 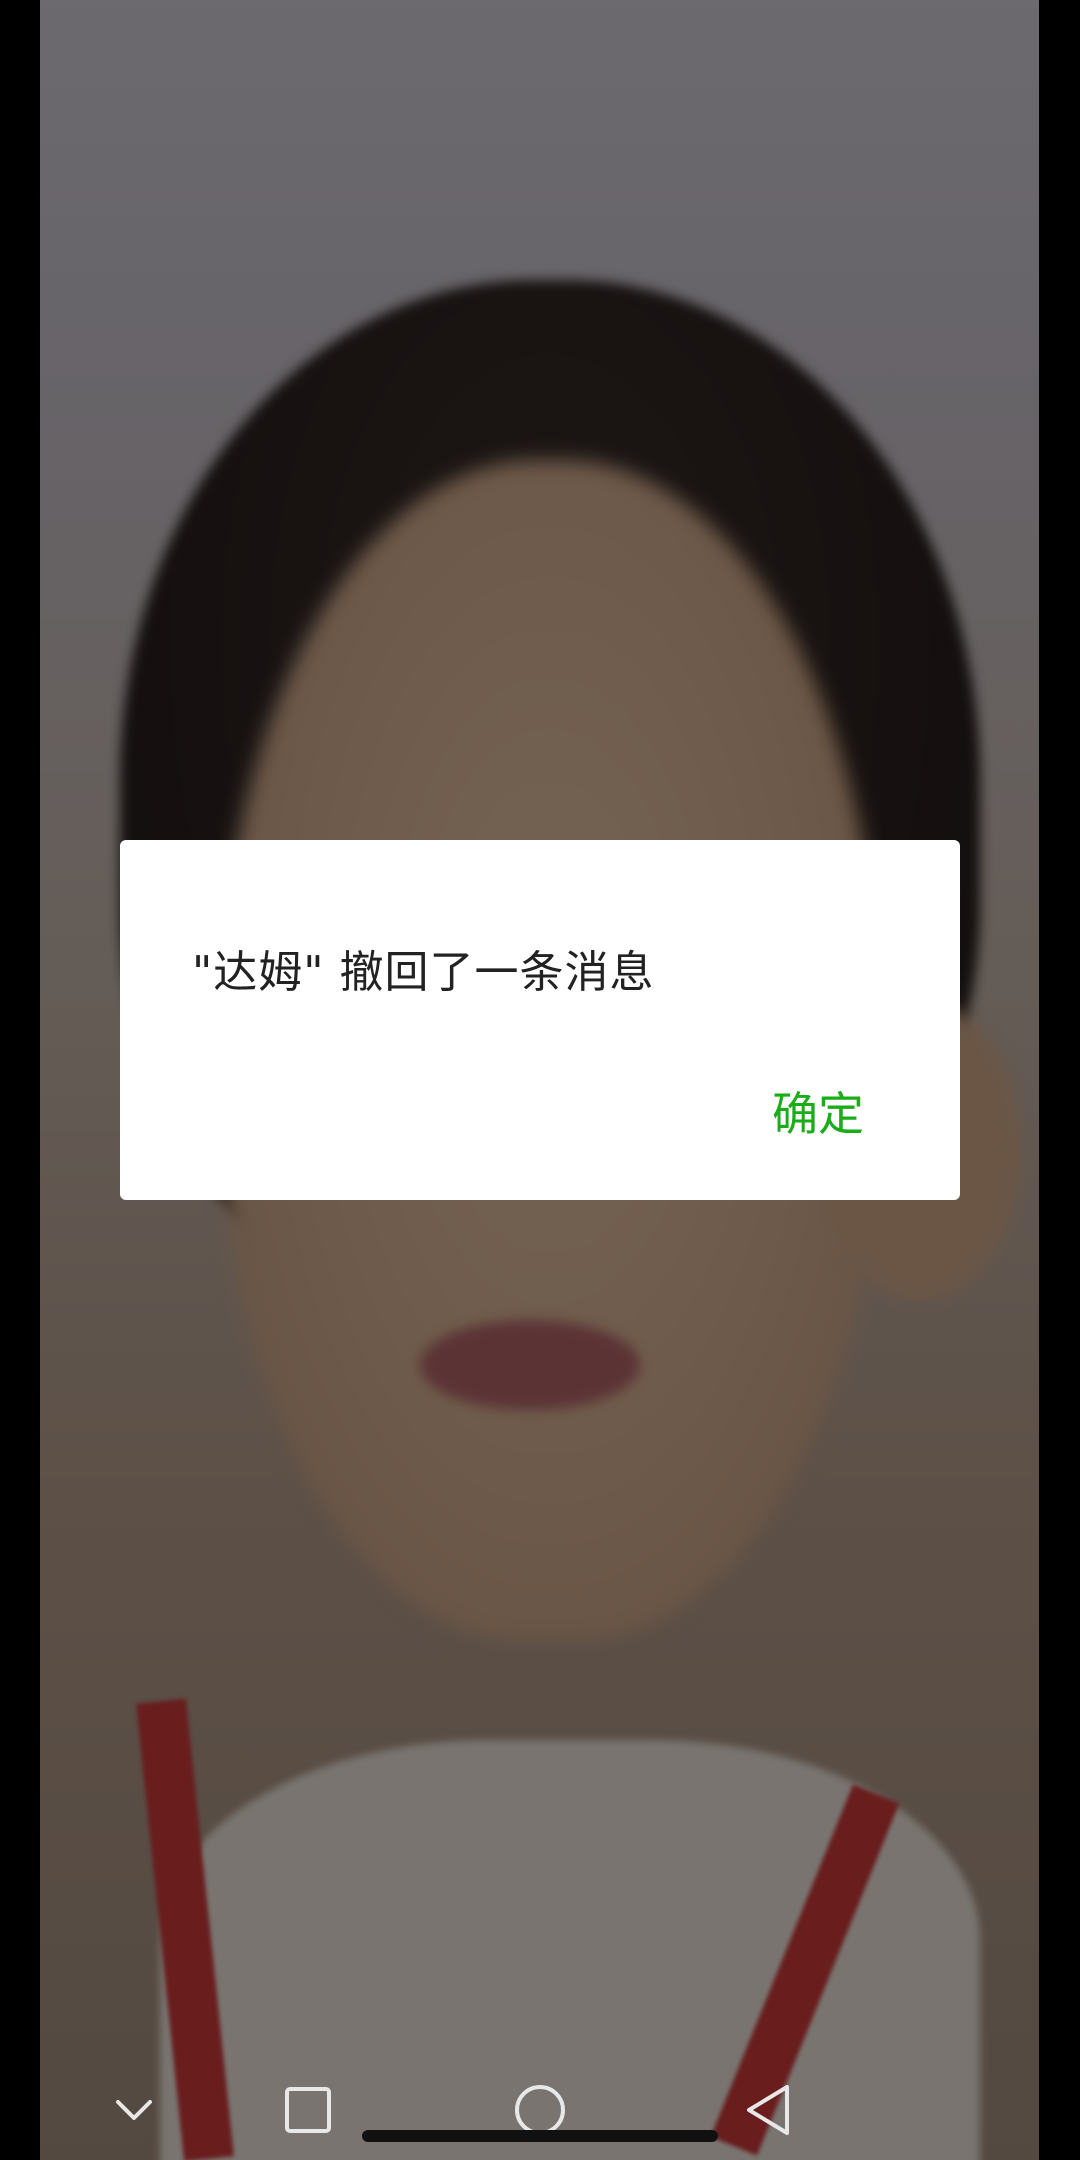 I want to click on hide-navbar-button, so click(x=134, y=2110).